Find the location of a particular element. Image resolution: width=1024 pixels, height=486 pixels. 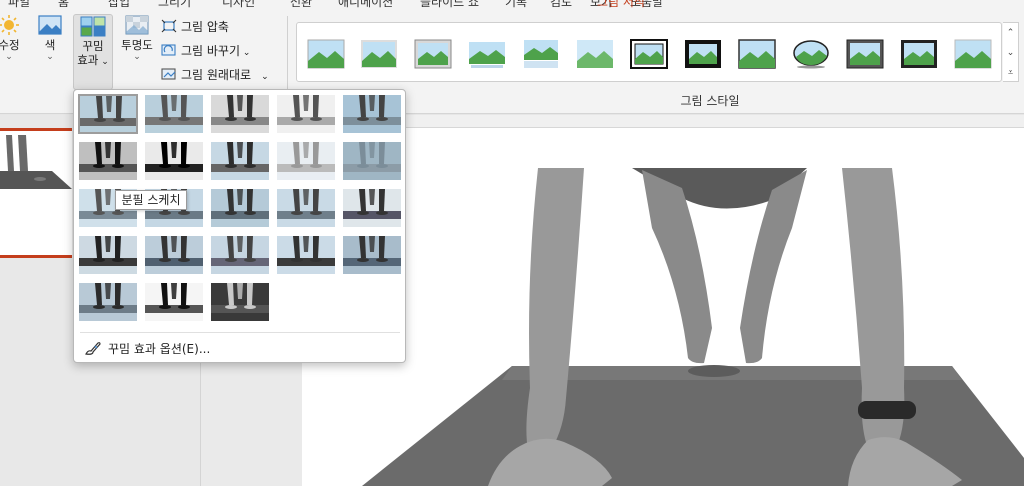

style-simple-black is located at coordinates (757, 54).